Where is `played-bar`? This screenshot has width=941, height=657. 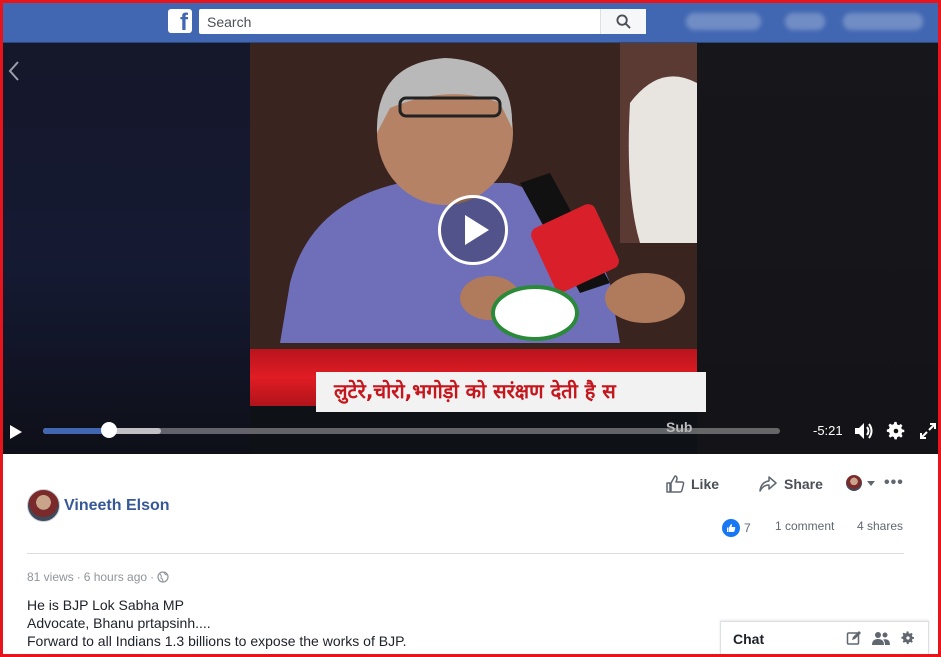 played-bar is located at coordinates (76, 431).